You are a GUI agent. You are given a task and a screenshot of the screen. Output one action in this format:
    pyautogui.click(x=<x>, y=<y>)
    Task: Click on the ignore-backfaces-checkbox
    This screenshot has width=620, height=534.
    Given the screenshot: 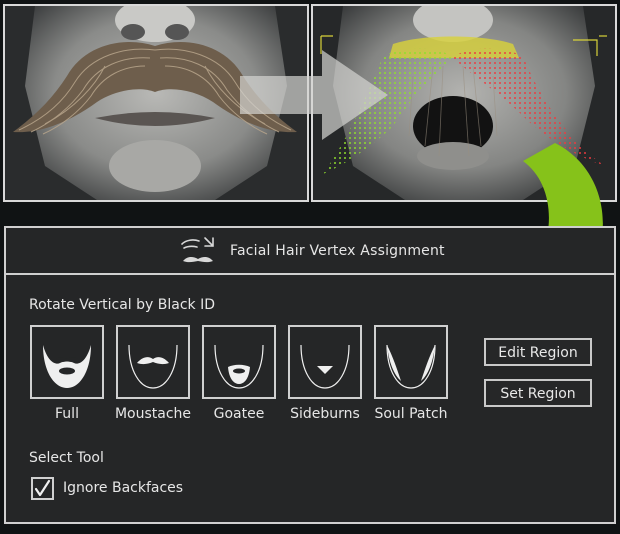 What is the action you would take?
    pyautogui.click(x=42, y=488)
    